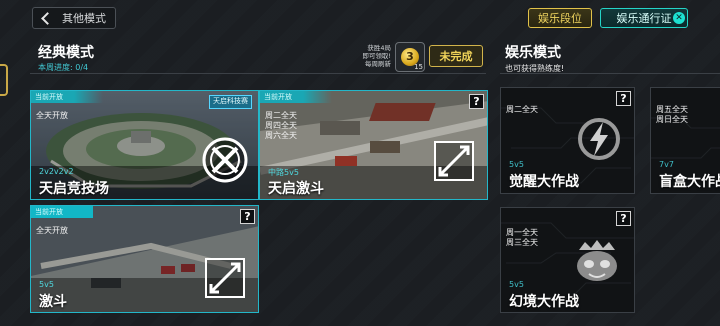  I want to click on pass-close-icon: ✕, so click(679, 18).